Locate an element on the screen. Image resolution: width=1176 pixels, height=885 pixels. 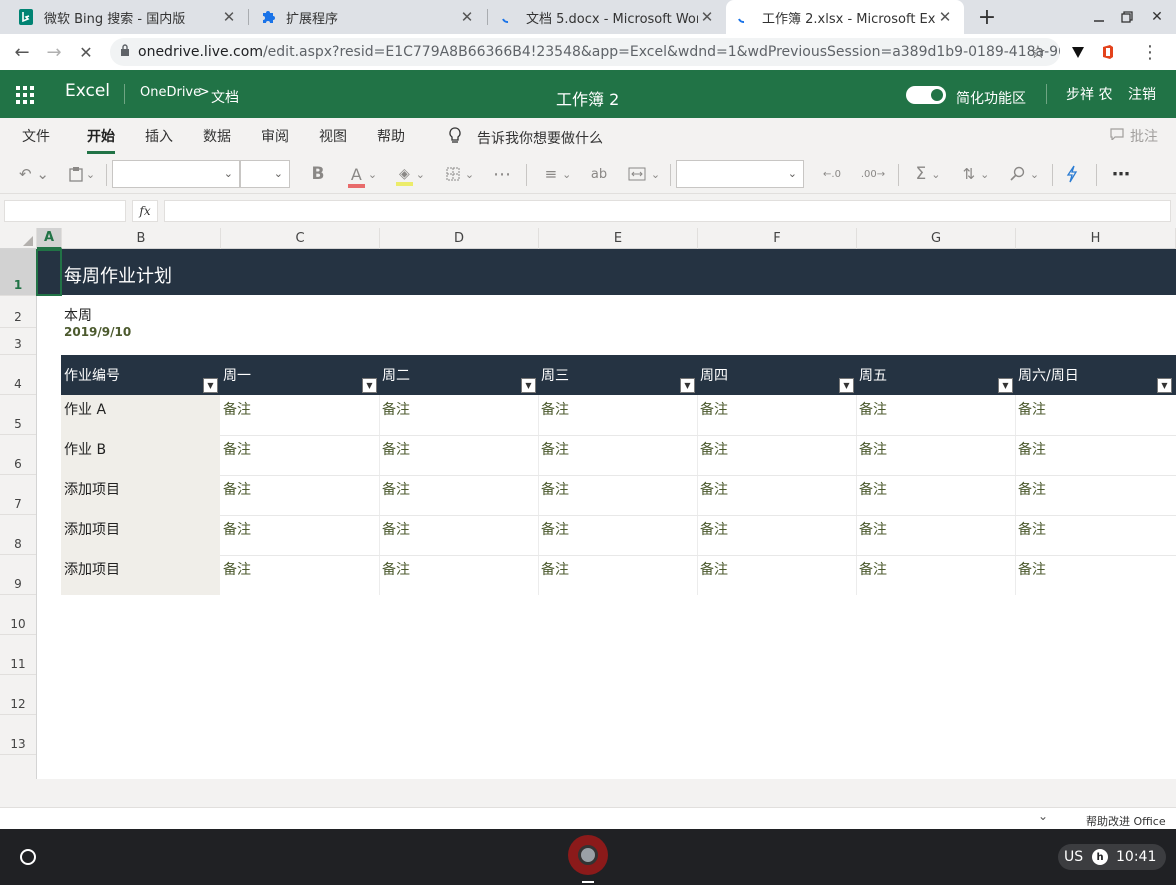
tab-view: 视图 is located at coordinates (333, 136).